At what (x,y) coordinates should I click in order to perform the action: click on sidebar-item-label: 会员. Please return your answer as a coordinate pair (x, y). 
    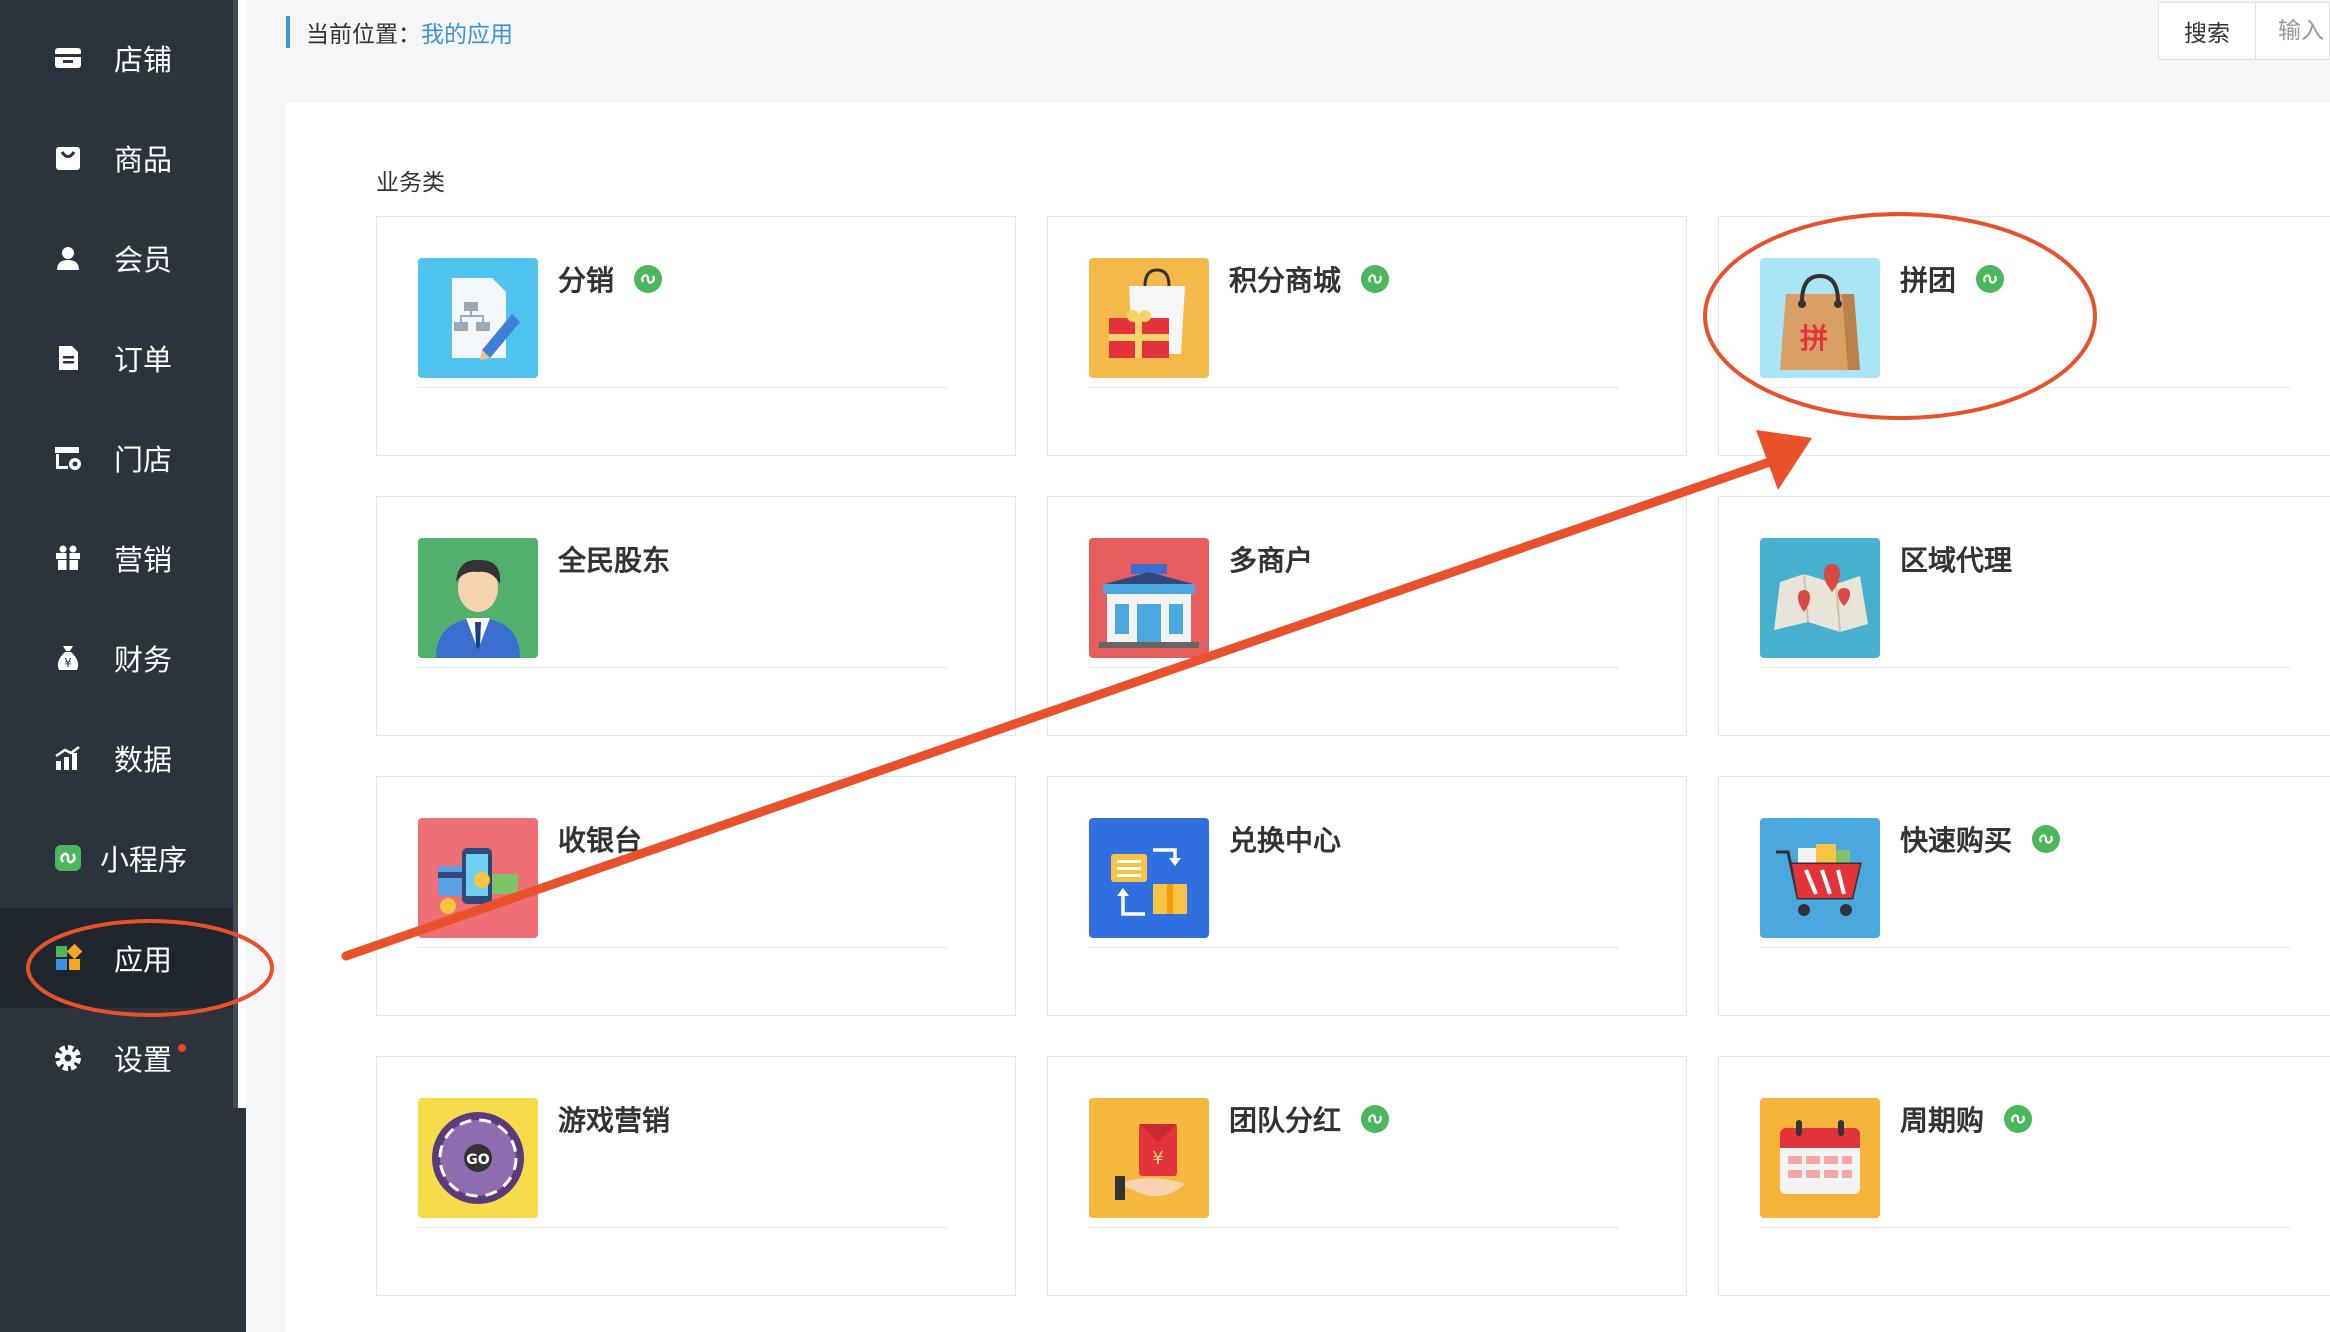
    Looking at the image, I should click on (143, 260).